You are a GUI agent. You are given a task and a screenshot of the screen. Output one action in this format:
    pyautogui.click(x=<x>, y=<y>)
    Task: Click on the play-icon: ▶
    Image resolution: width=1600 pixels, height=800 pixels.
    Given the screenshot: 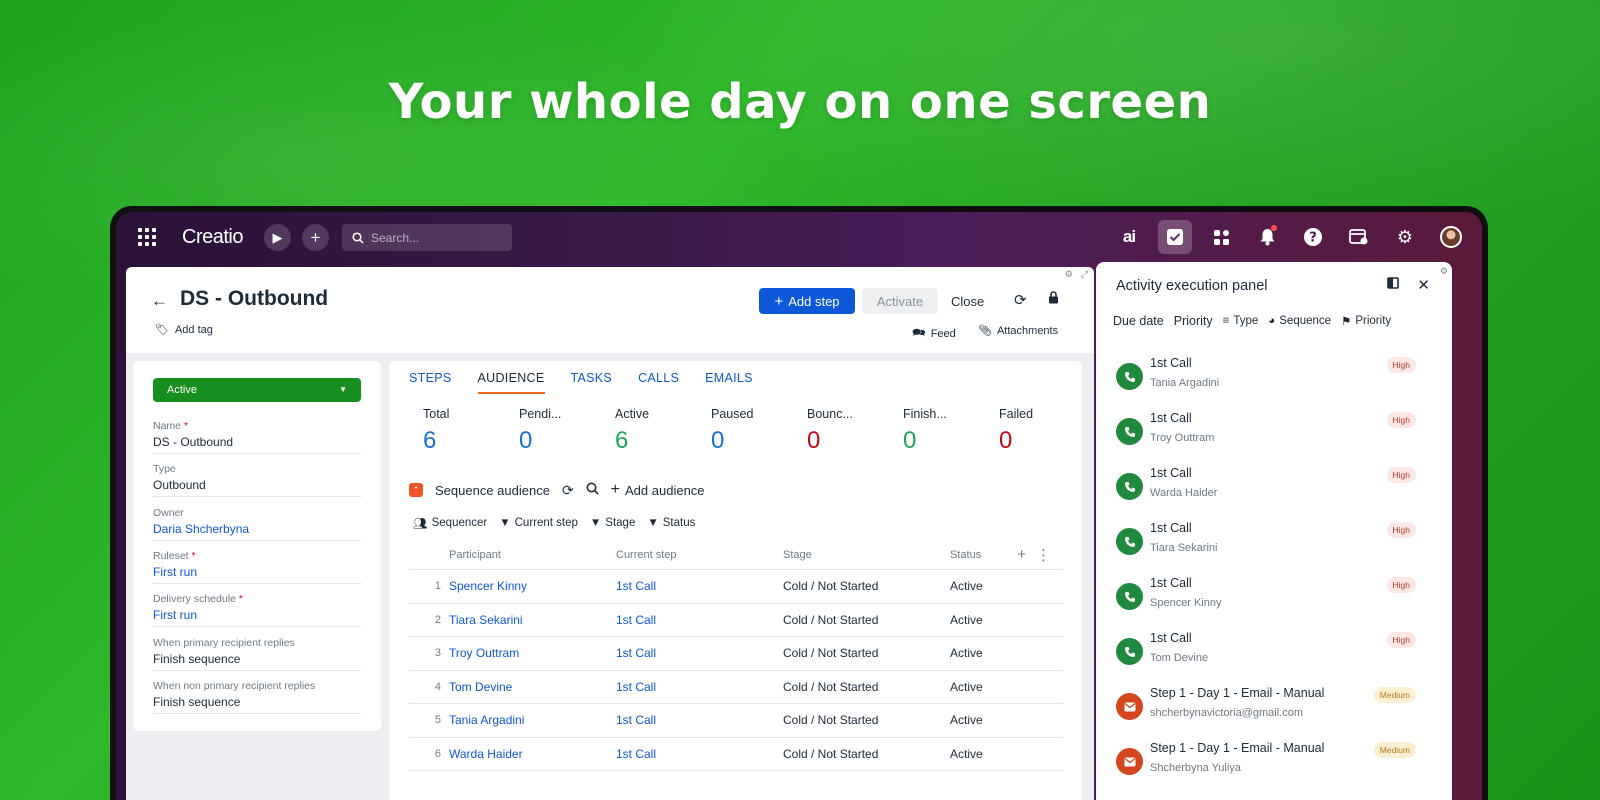 What is the action you would take?
    pyautogui.click(x=277, y=237)
    